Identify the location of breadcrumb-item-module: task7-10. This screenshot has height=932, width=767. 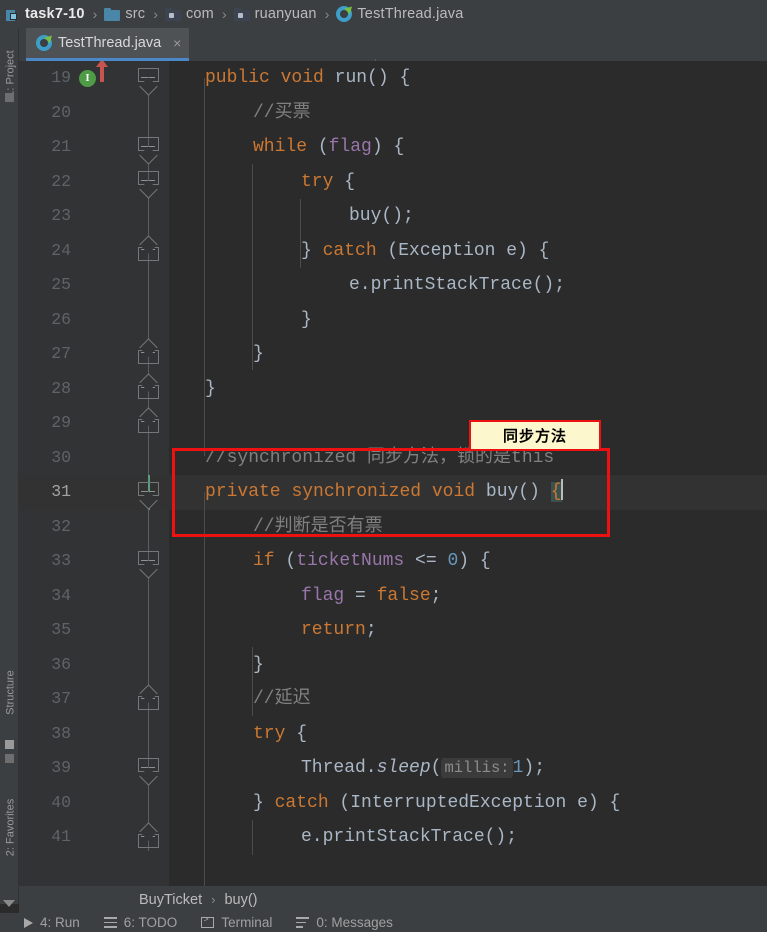
(45, 14).